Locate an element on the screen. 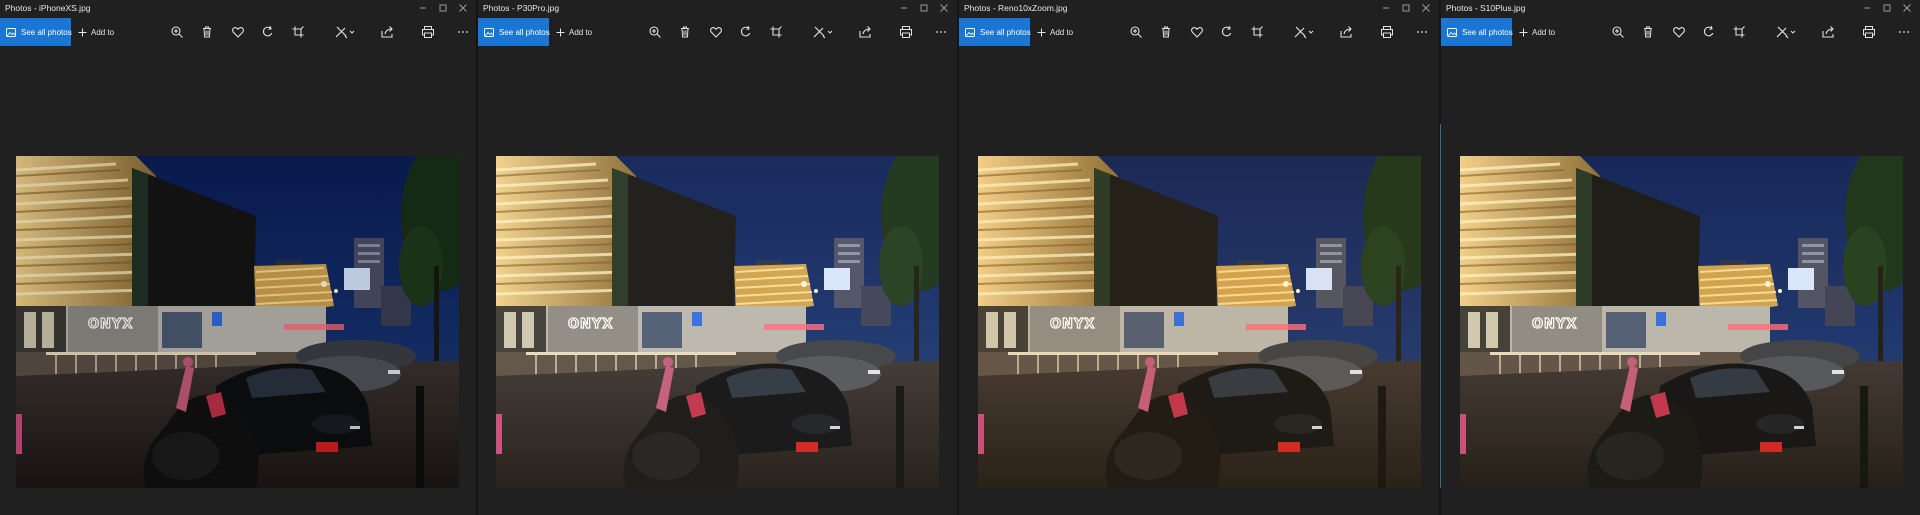 This screenshot has width=1920, height=515. window-title: Photos - Reno10xZoom.jpg is located at coordinates (1016, 8).